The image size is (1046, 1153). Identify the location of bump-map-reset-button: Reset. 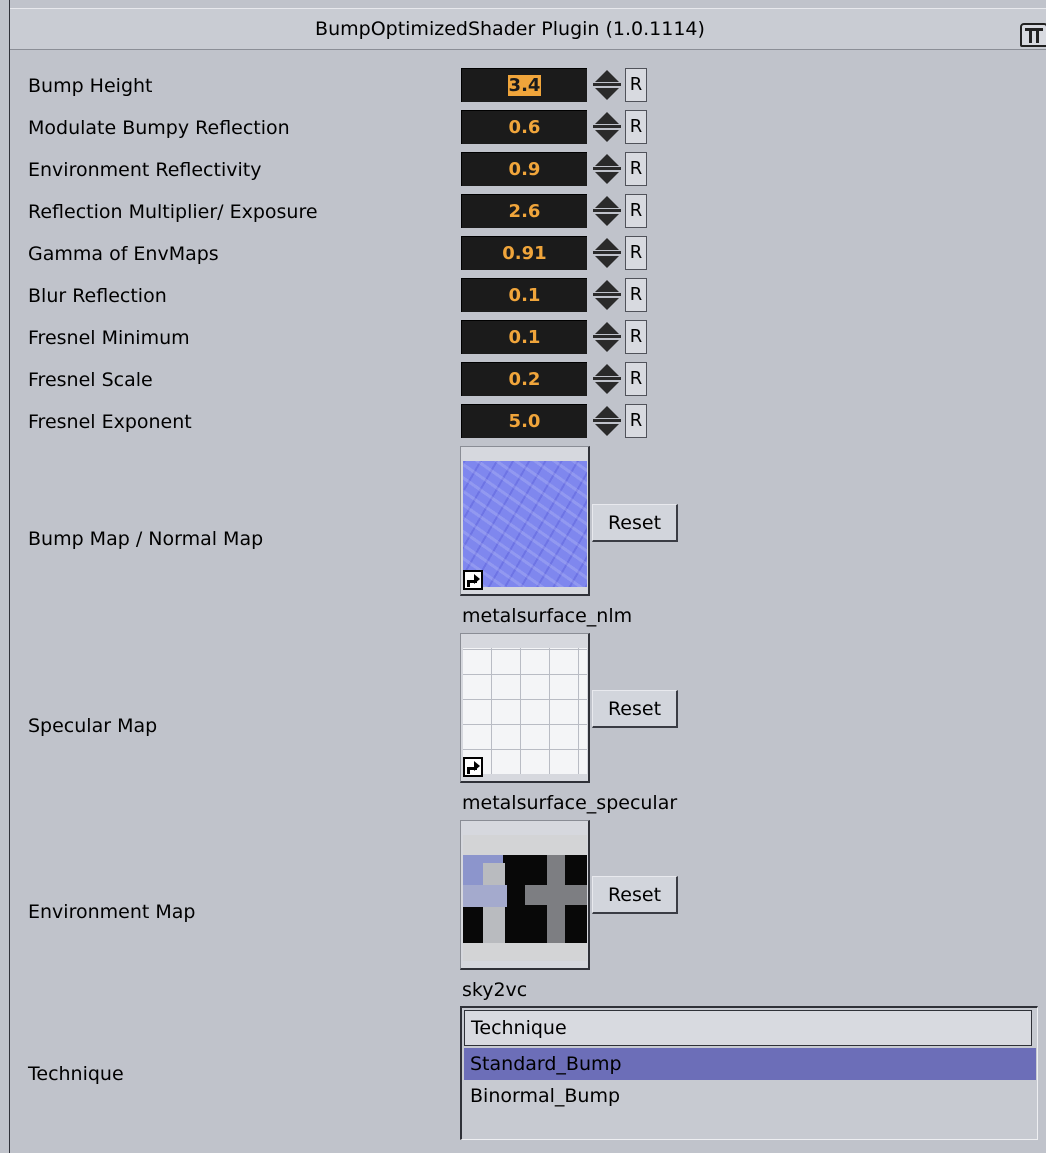
(635, 523).